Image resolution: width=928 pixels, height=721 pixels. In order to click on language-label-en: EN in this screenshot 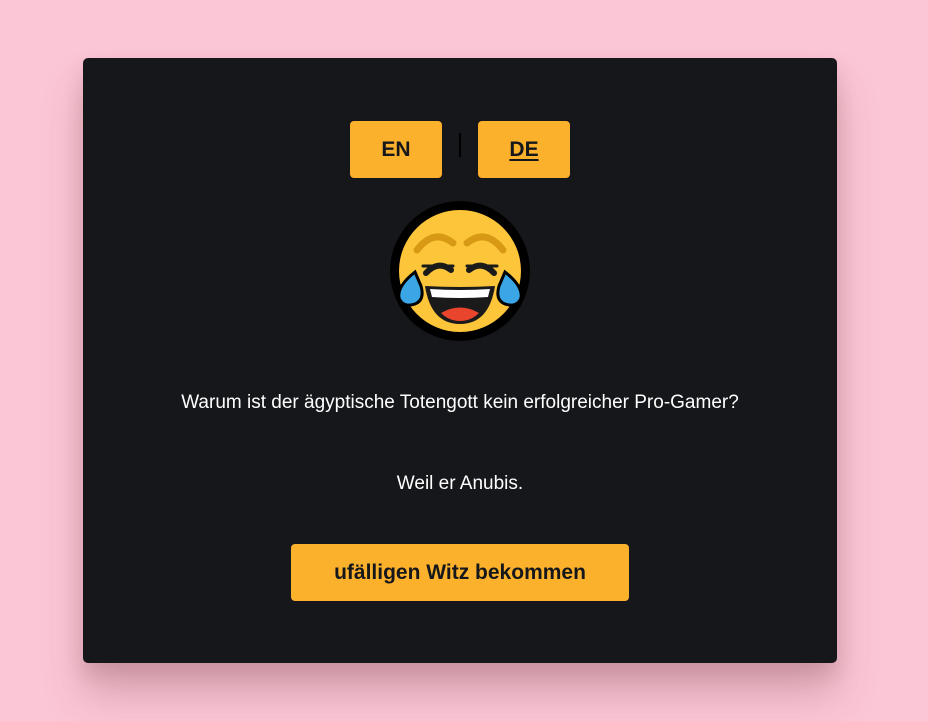, I will do `click(396, 149)`.